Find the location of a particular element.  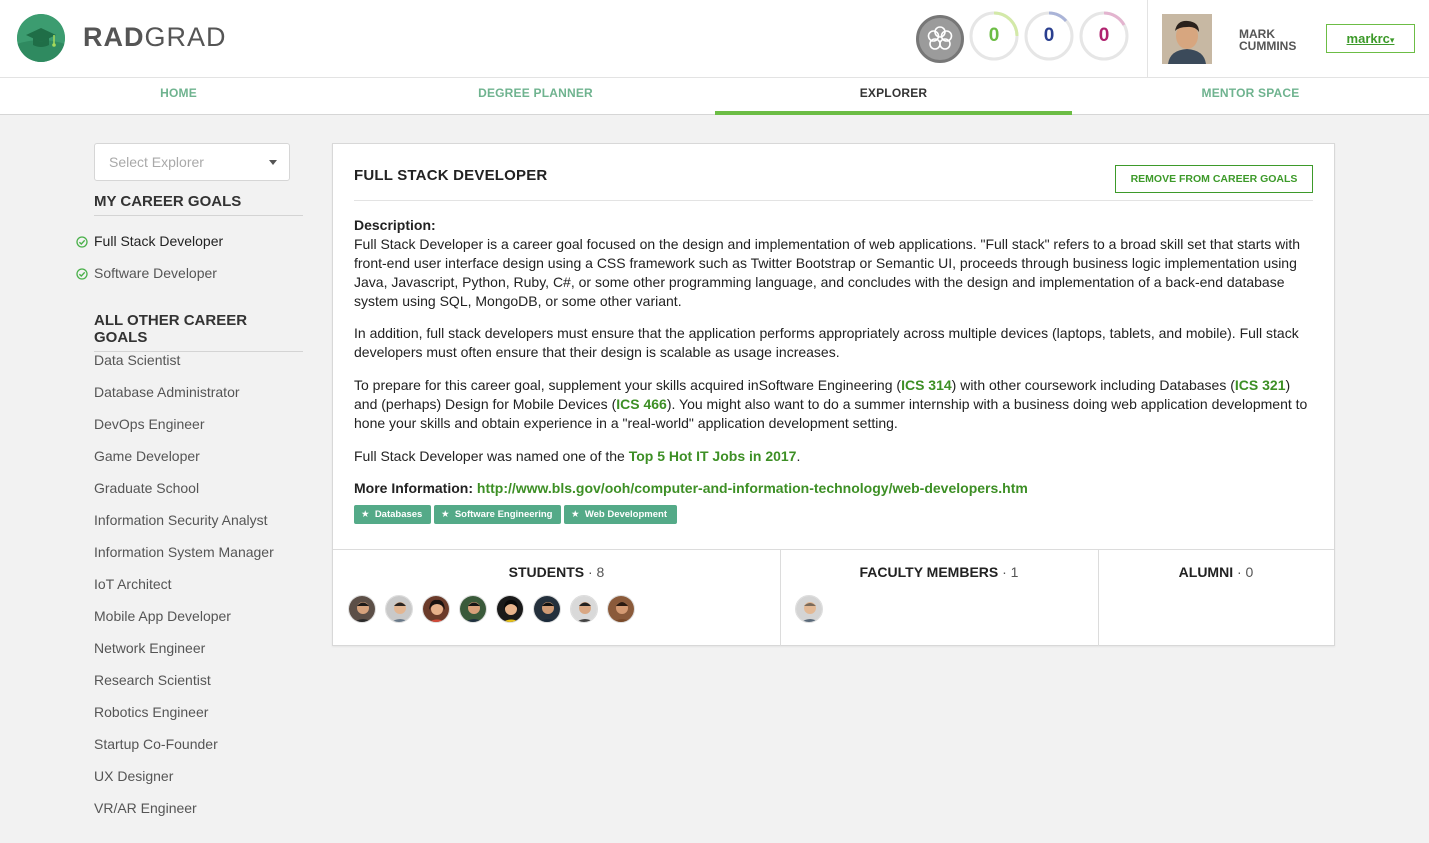

brand-name: RADGRAD is located at coordinates (155, 37).